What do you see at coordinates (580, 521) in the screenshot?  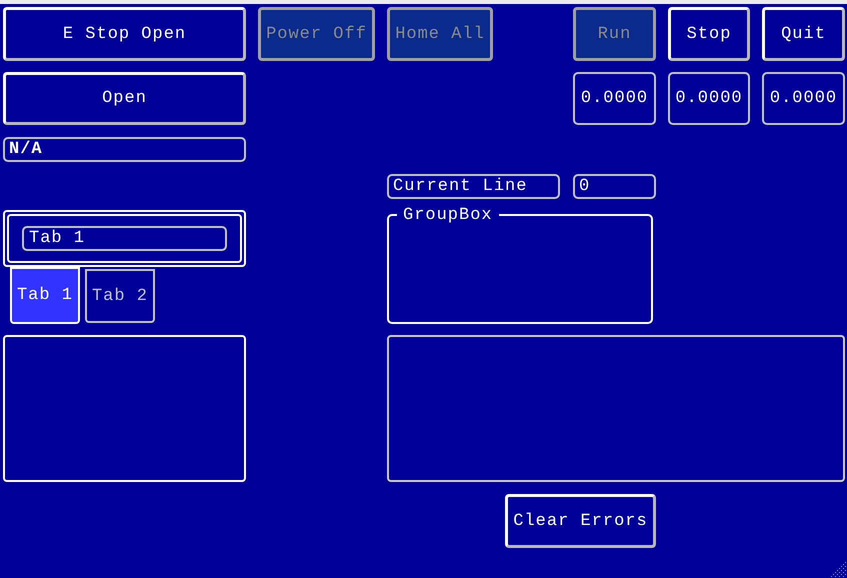 I see `clear-errors-button: Clear Errors` at bounding box center [580, 521].